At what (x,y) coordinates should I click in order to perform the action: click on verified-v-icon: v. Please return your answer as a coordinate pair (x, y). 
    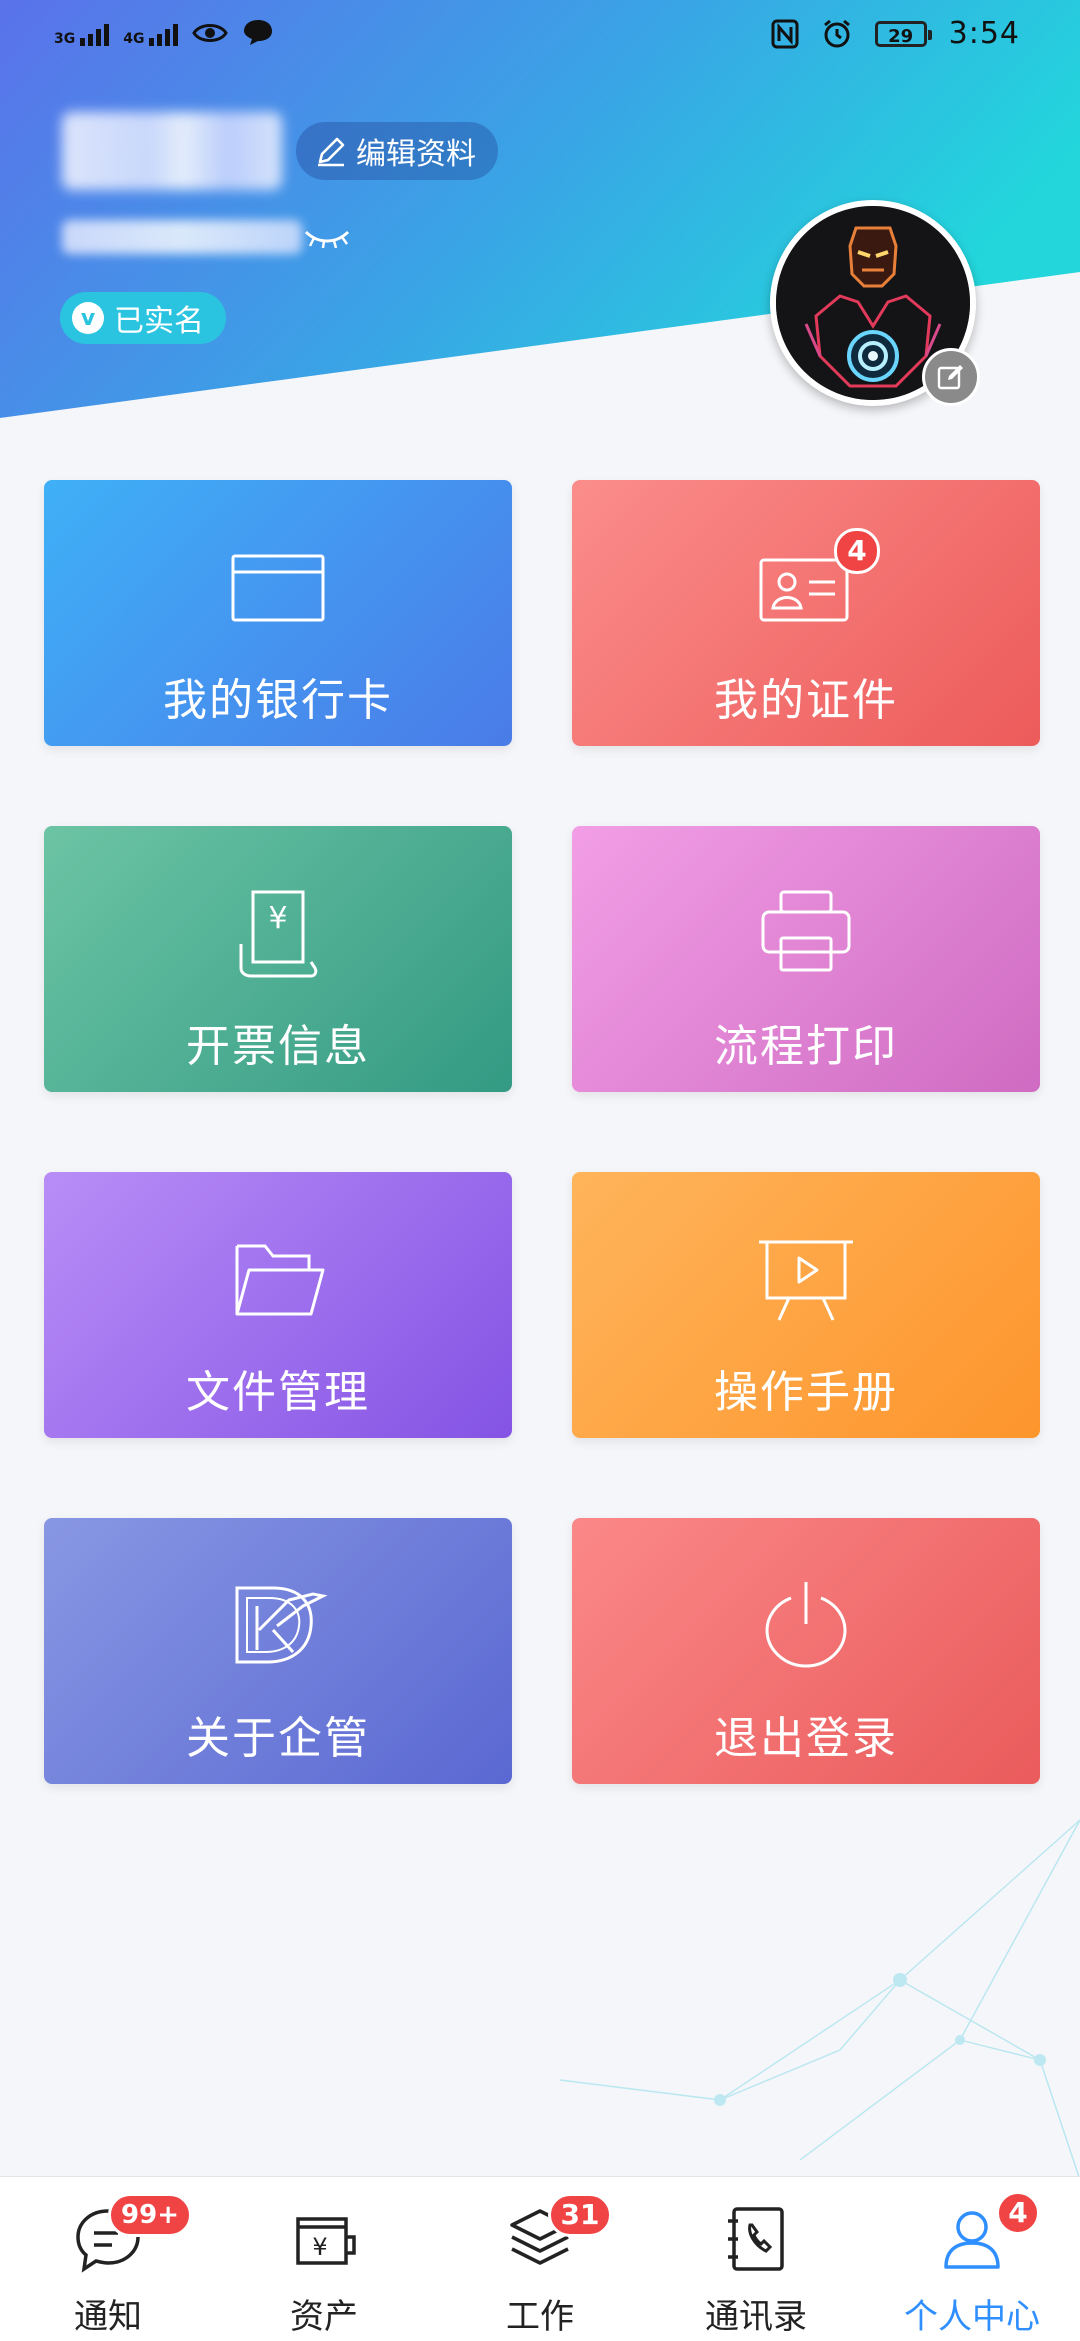
    Looking at the image, I should click on (88, 318).